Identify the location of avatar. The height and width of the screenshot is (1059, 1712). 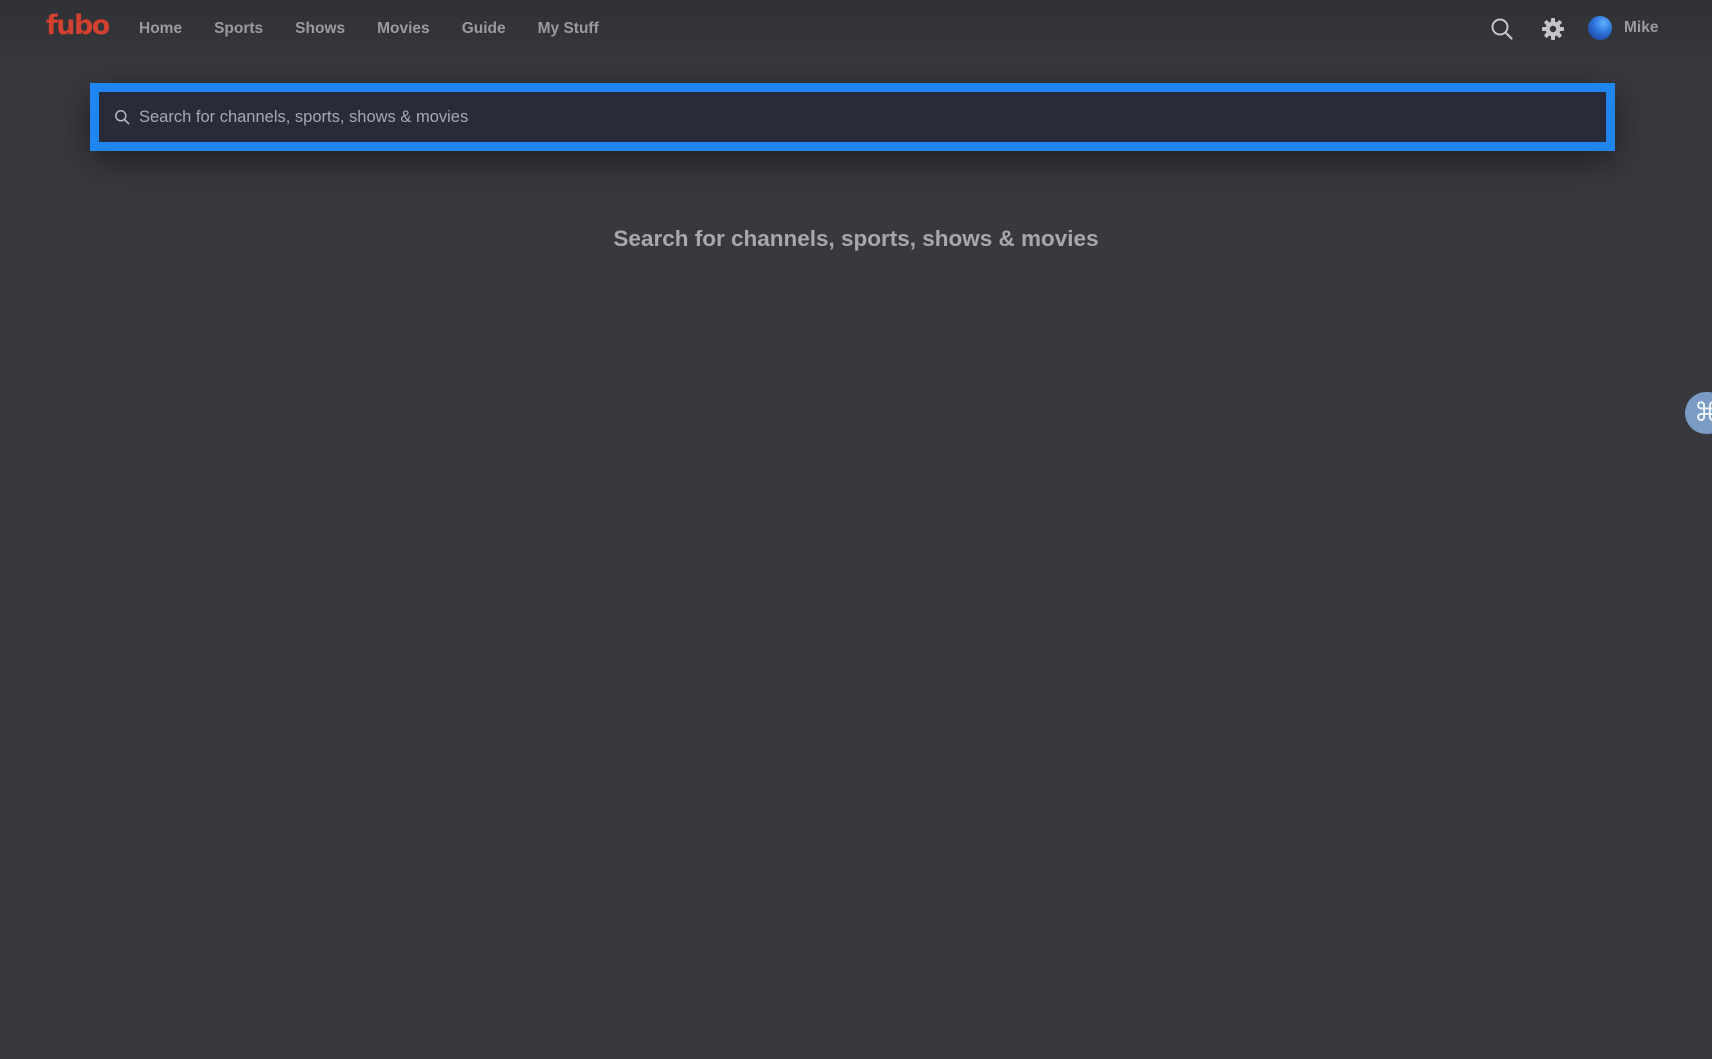
(1600, 28).